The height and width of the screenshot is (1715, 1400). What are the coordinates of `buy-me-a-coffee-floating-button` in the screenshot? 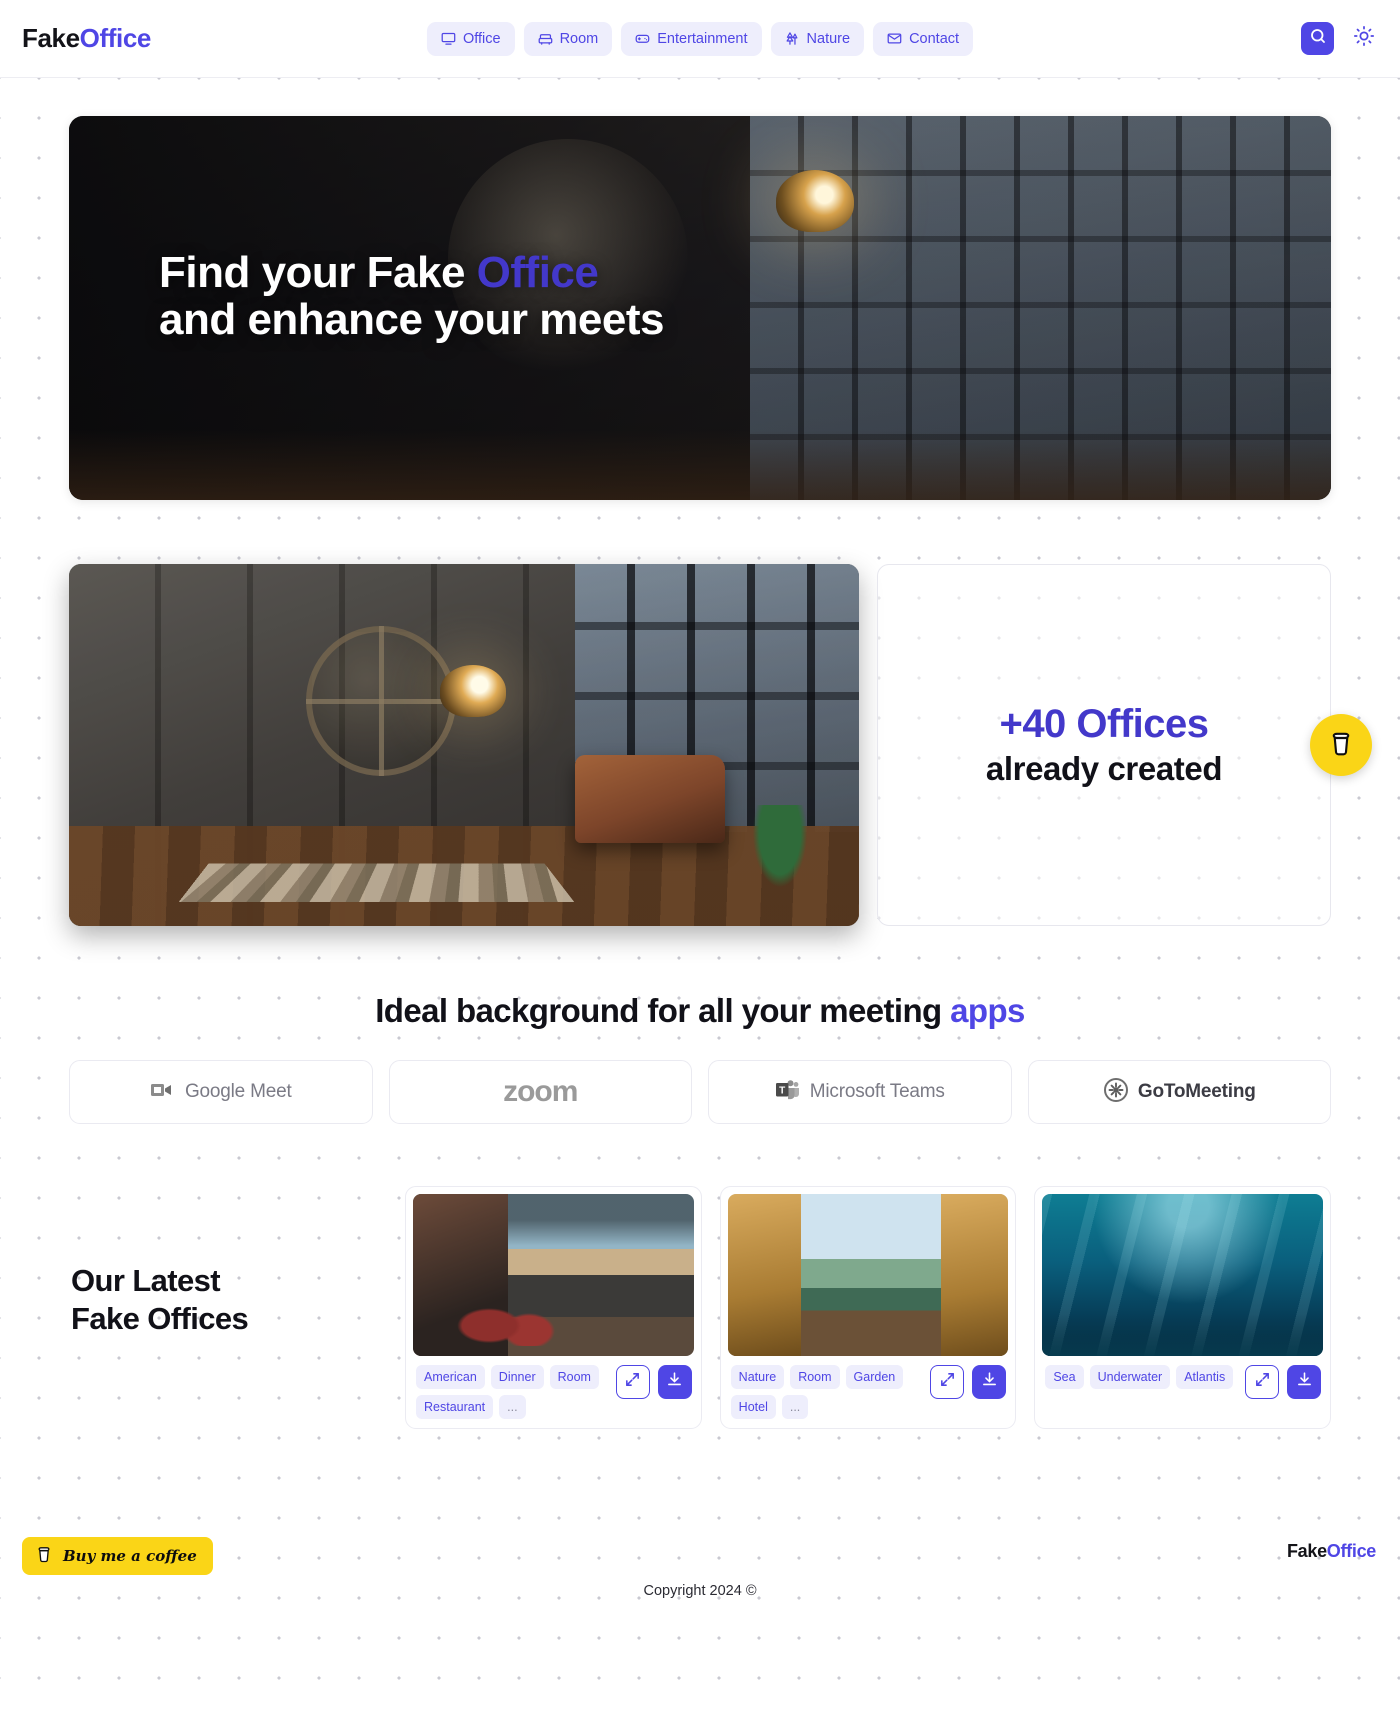 It's located at (1341, 745).